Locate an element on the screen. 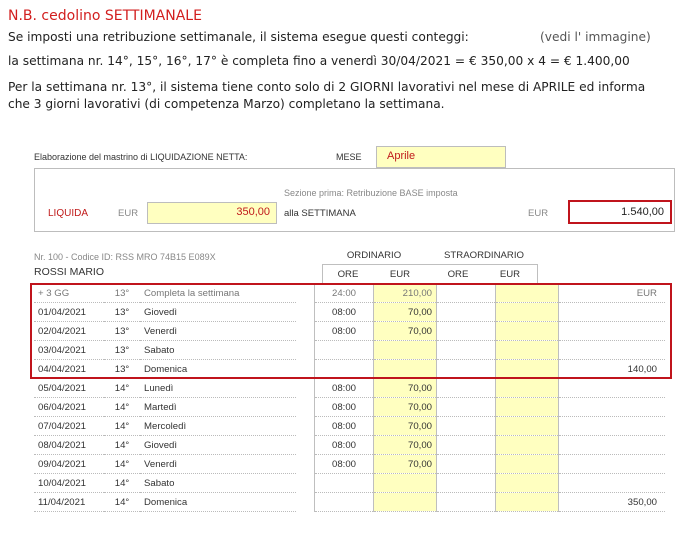  total-amount: 1.540,00 is located at coordinates (642, 212).